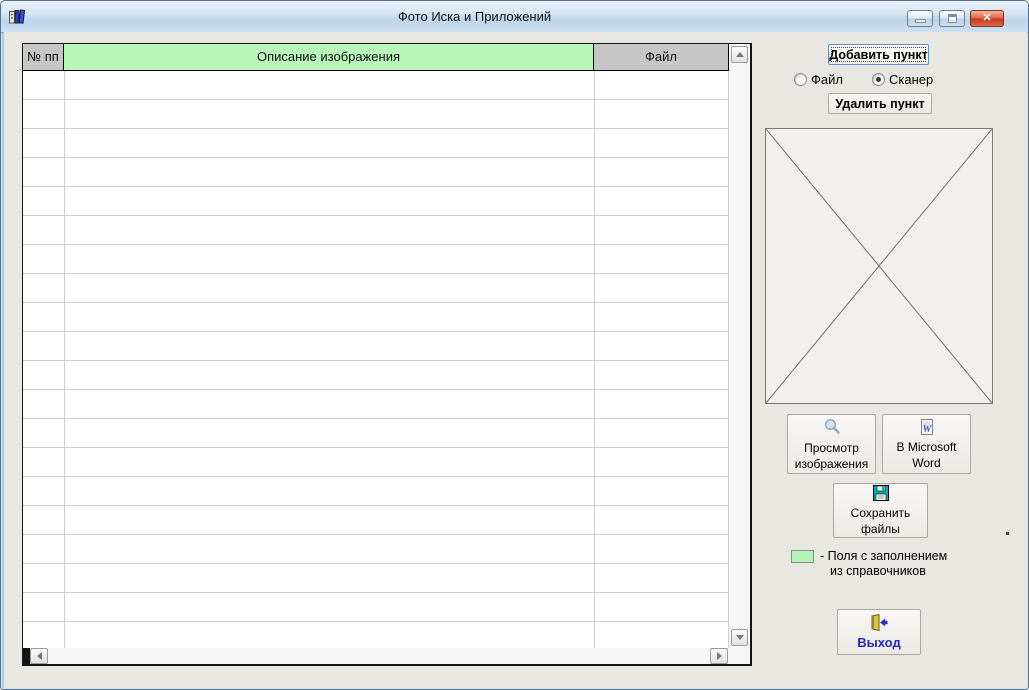 This screenshot has width=1029, height=690. What do you see at coordinates (800, 79) in the screenshot?
I see `radio-file-circle` at bounding box center [800, 79].